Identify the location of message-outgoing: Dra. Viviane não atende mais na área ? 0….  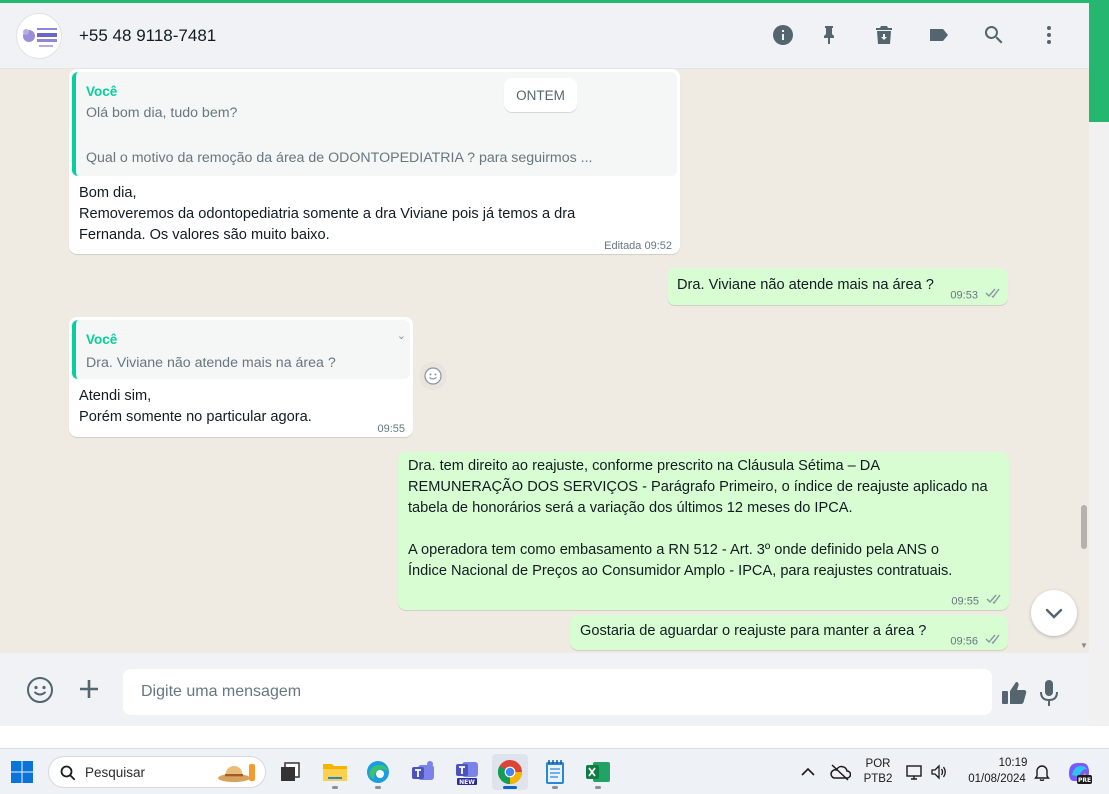
(837, 286).